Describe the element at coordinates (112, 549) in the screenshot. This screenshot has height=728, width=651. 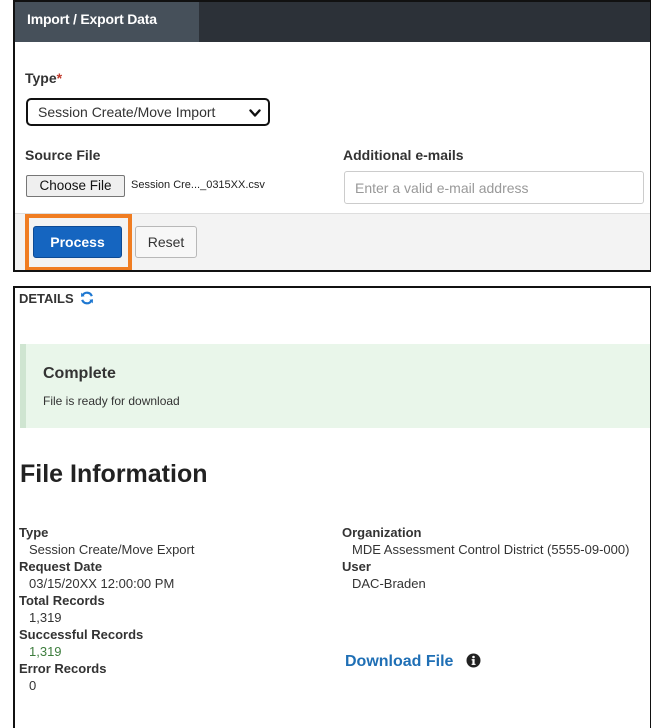
I see `field-value-type: Session Create/Move Export` at that location.